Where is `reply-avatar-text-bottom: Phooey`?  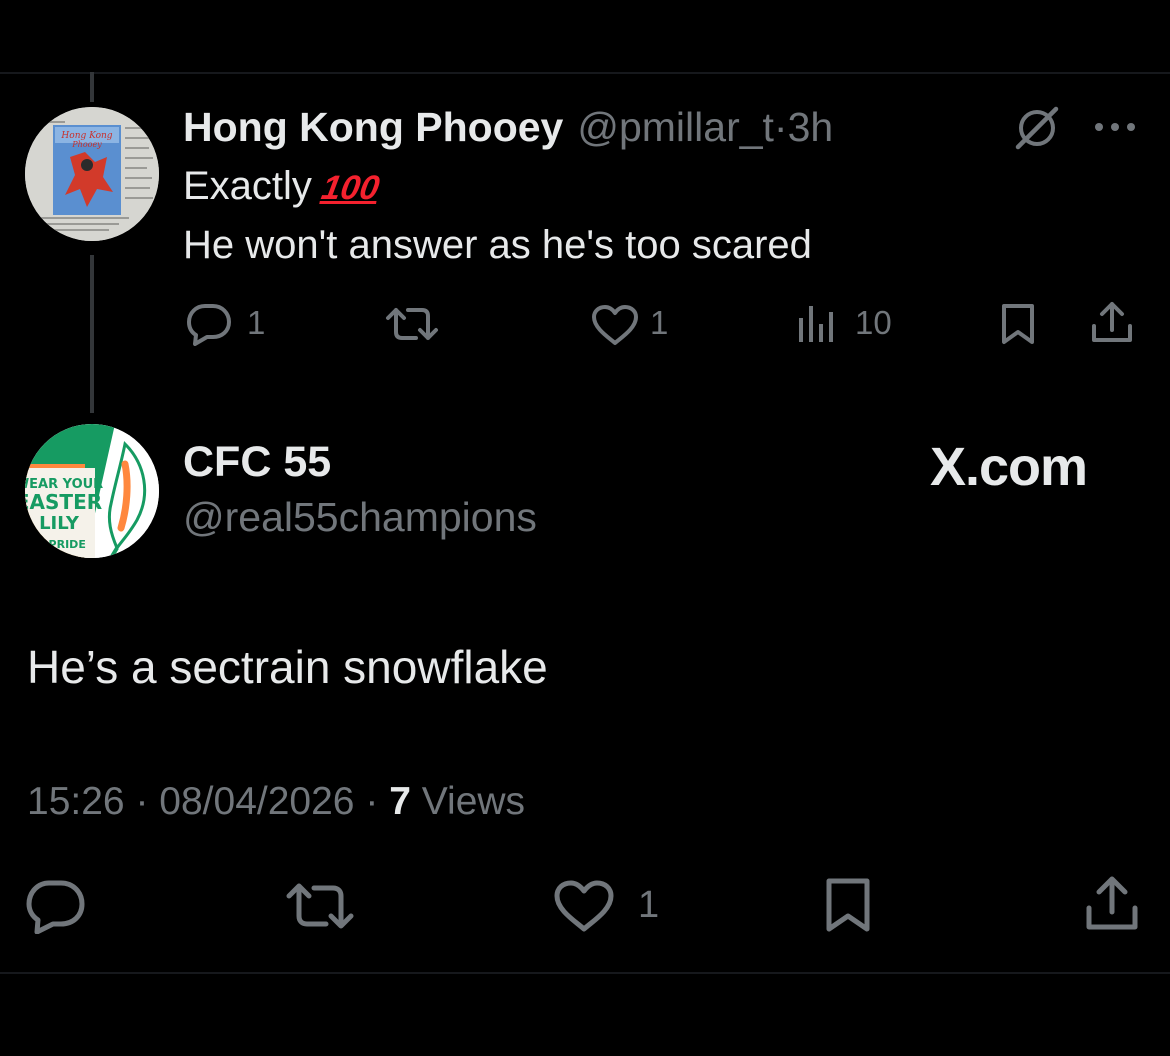 reply-avatar-text-bottom: Phooey is located at coordinates (86, 144).